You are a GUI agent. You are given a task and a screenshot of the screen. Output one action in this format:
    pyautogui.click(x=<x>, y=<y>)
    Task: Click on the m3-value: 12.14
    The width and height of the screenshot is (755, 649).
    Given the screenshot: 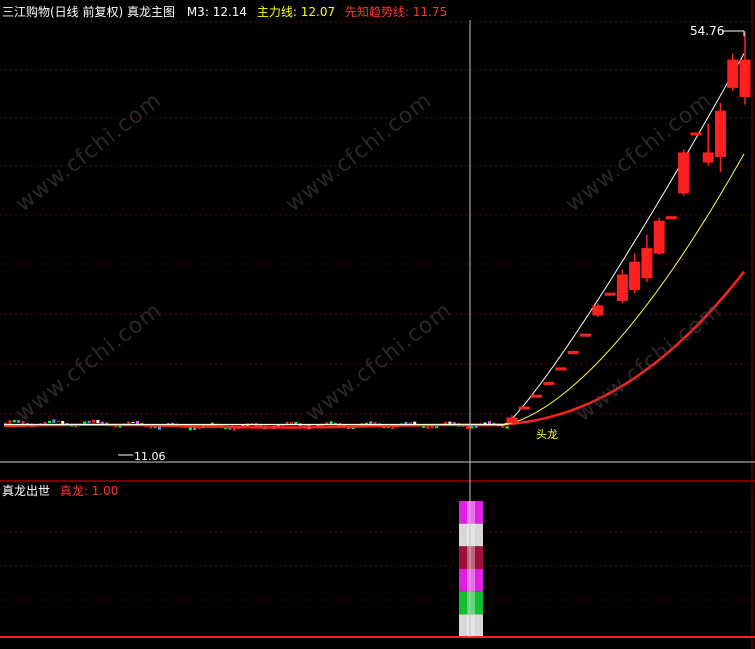 What is the action you would take?
    pyautogui.click(x=230, y=12)
    